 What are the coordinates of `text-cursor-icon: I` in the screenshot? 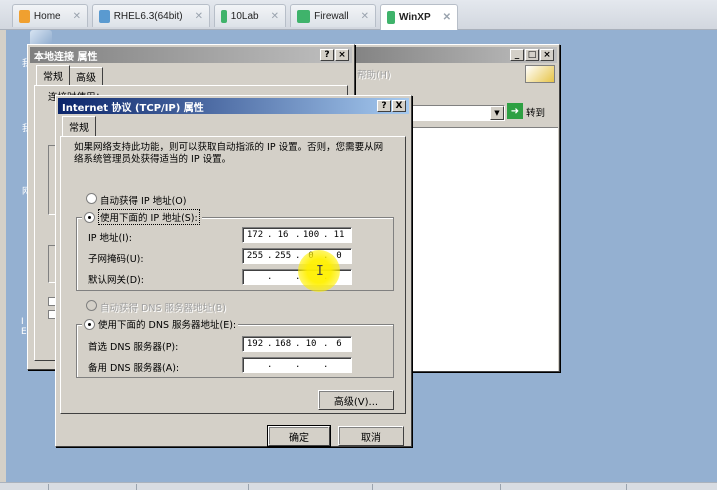 It's located at (320, 271).